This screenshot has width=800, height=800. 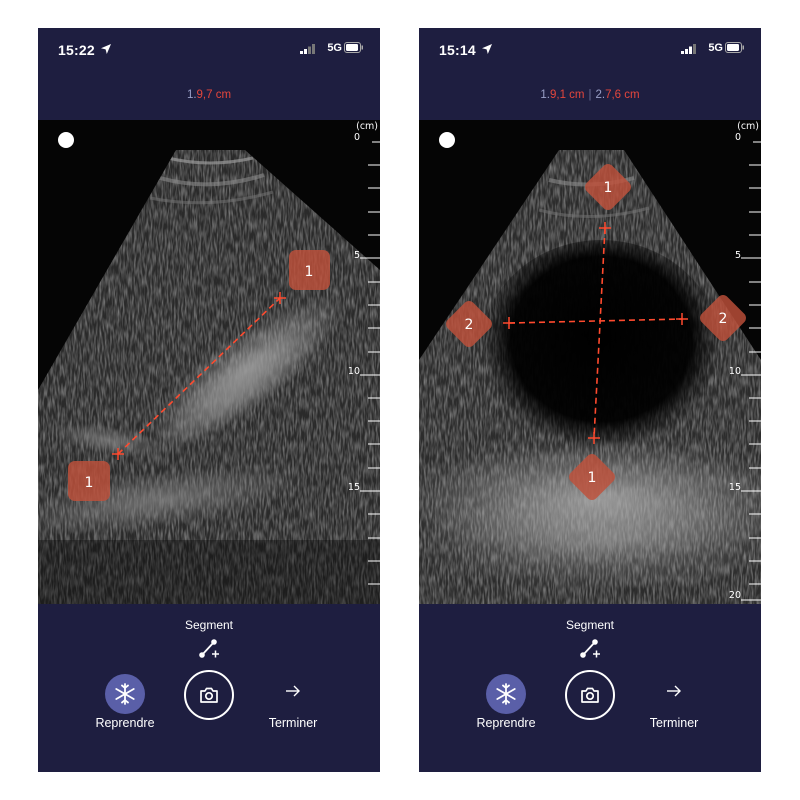 What do you see at coordinates (76, 50) in the screenshot?
I see `status-time: 15:22` at bounding box center [76, 50].